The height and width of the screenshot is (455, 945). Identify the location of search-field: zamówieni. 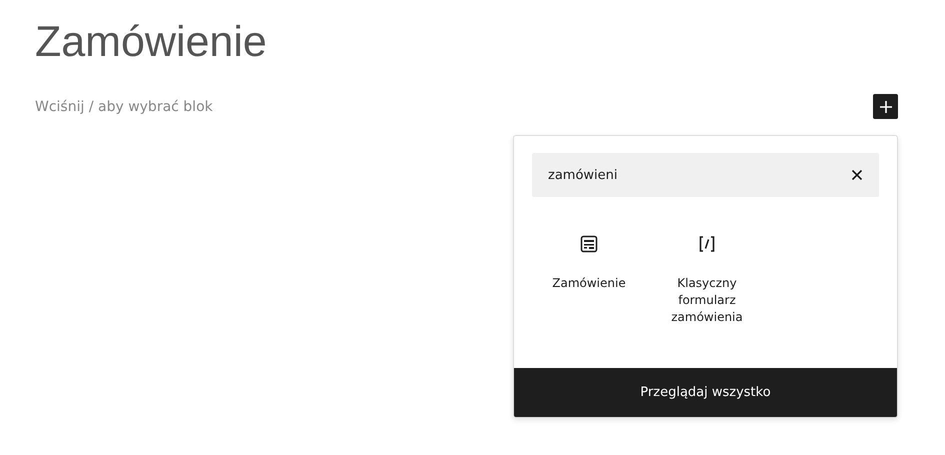
(705, 175).